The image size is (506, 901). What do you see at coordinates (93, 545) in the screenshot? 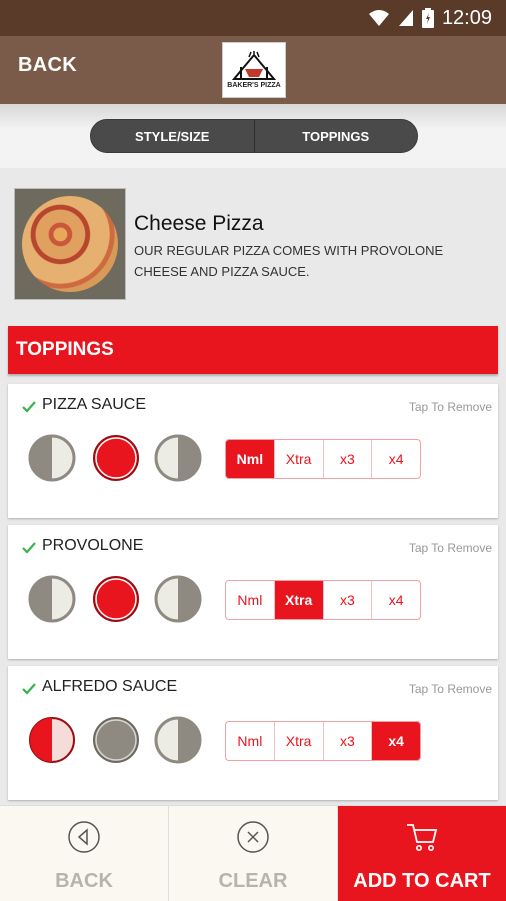
I see `topping-name: PROVOLONE` at bounding box center [93, 545].